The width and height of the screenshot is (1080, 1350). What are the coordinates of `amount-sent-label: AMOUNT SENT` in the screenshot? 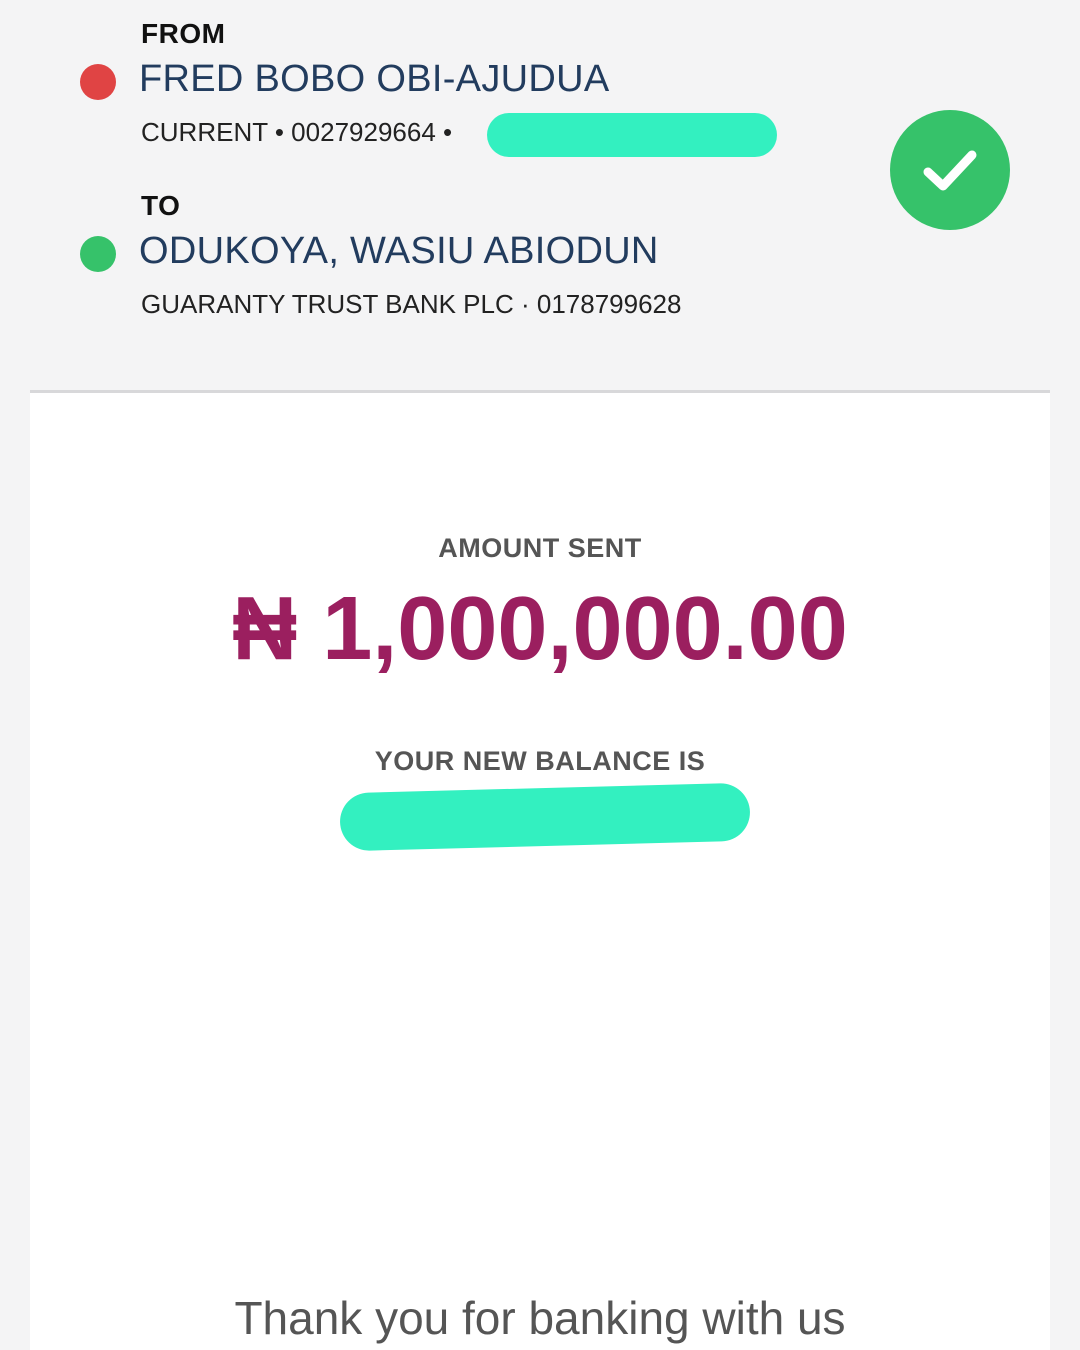 It's located at (540, 548).